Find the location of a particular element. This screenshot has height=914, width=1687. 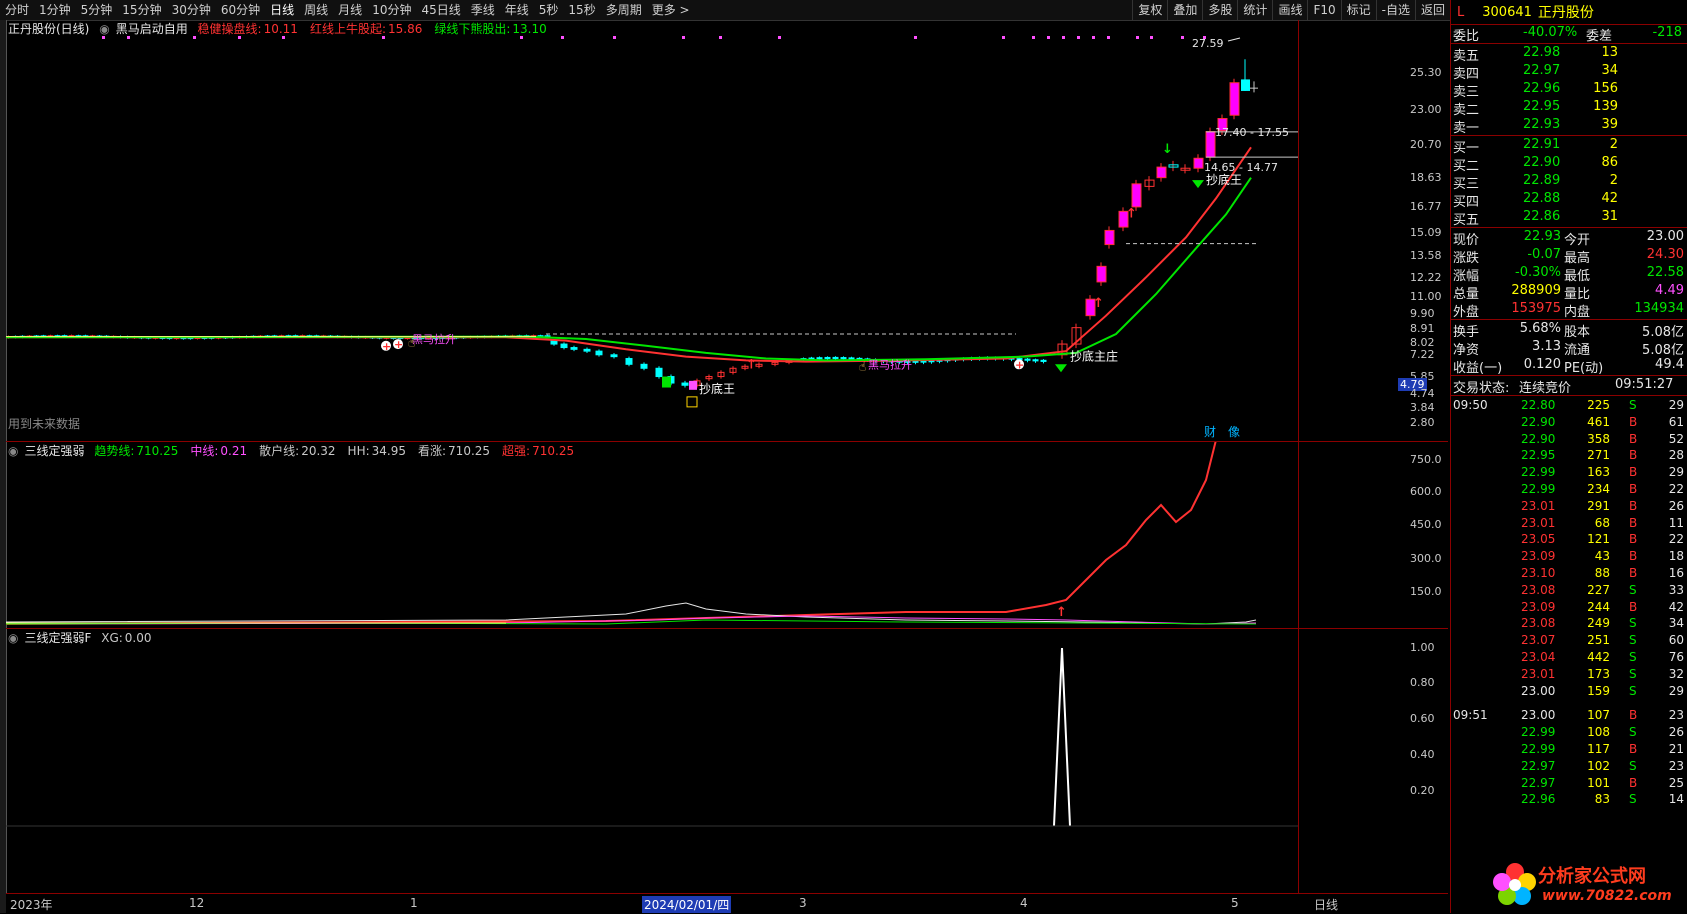

toolbar-button-0: 复权 is located at coordinates (1149, 10).